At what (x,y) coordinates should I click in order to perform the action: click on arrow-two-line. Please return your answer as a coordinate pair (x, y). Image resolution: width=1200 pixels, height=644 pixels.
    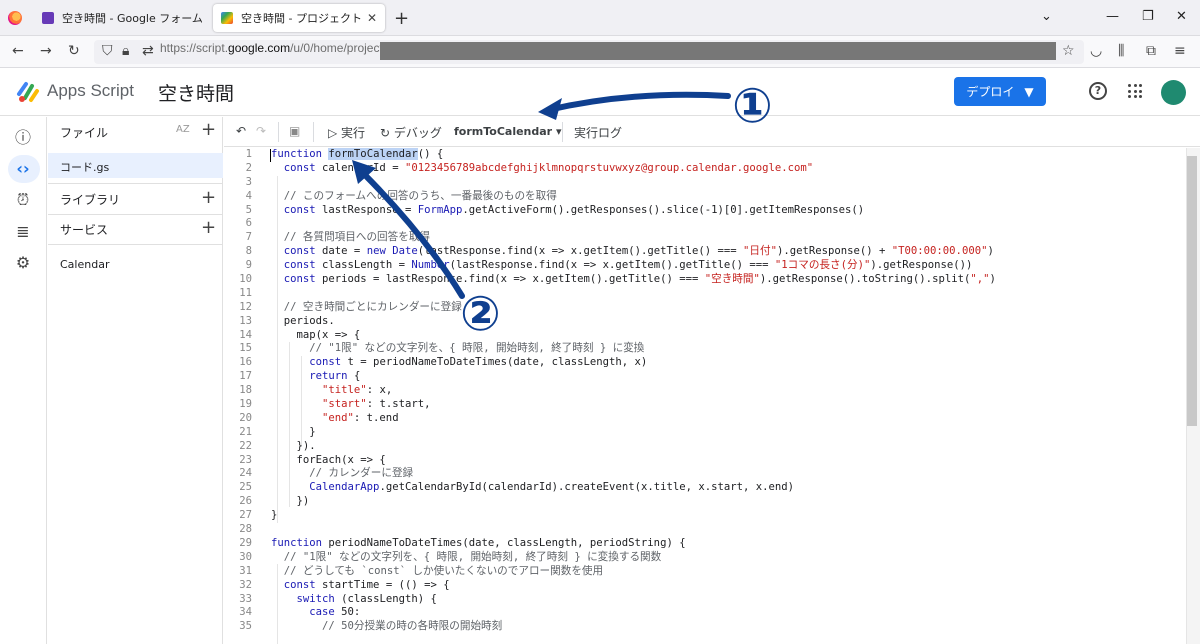
    Looking at the image, I should click on (412, 234).